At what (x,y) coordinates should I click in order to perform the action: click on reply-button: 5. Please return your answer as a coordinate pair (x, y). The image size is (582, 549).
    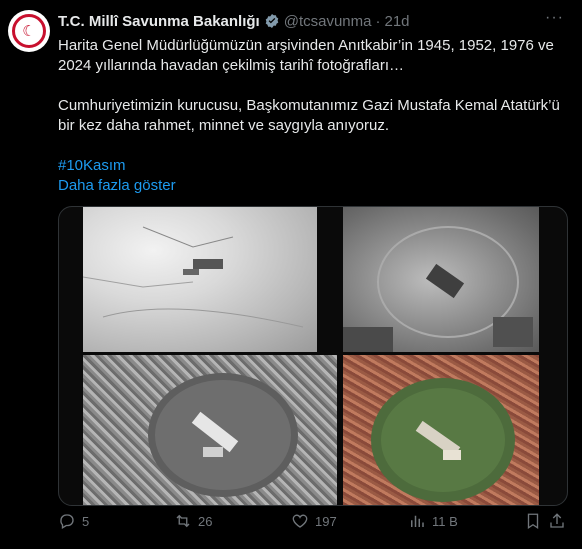
    Looking at the image, I should click on (73, 521).